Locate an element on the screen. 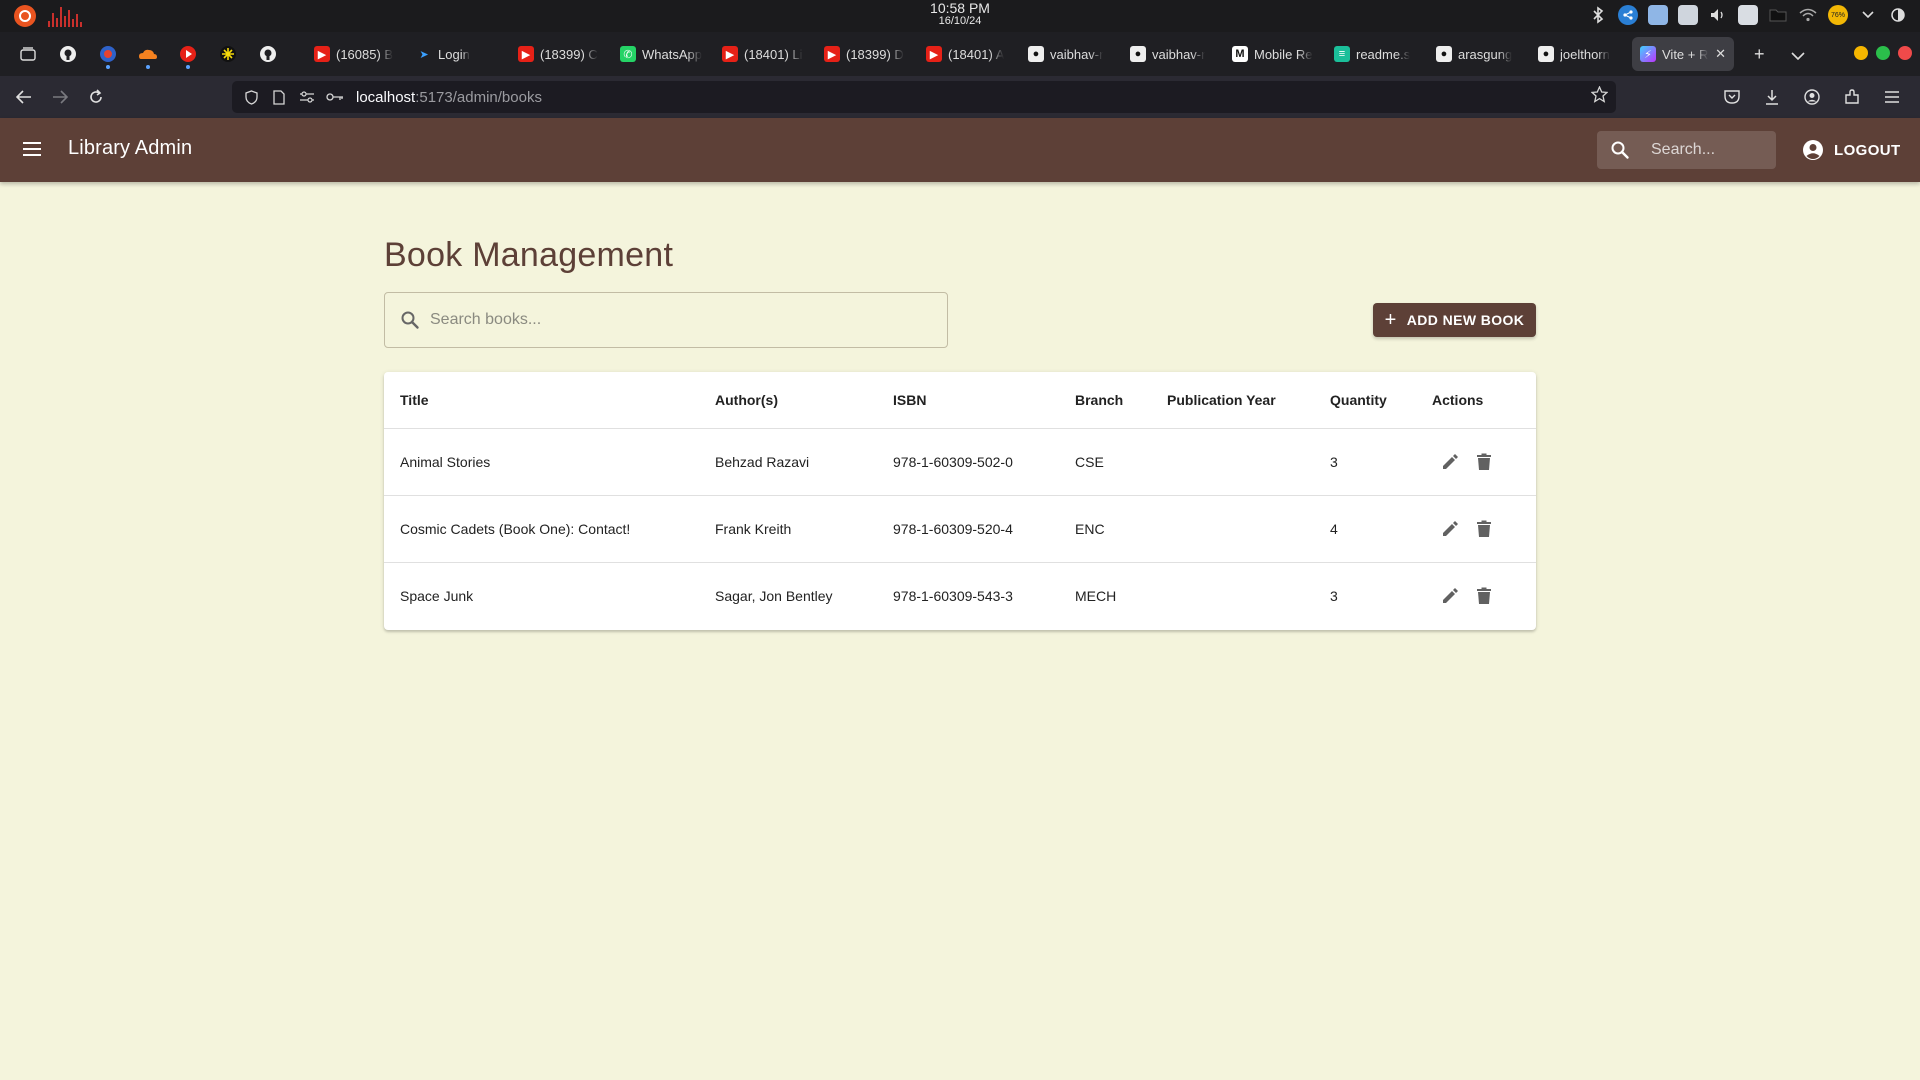  books-search-field is located at coordinates (666, 320).